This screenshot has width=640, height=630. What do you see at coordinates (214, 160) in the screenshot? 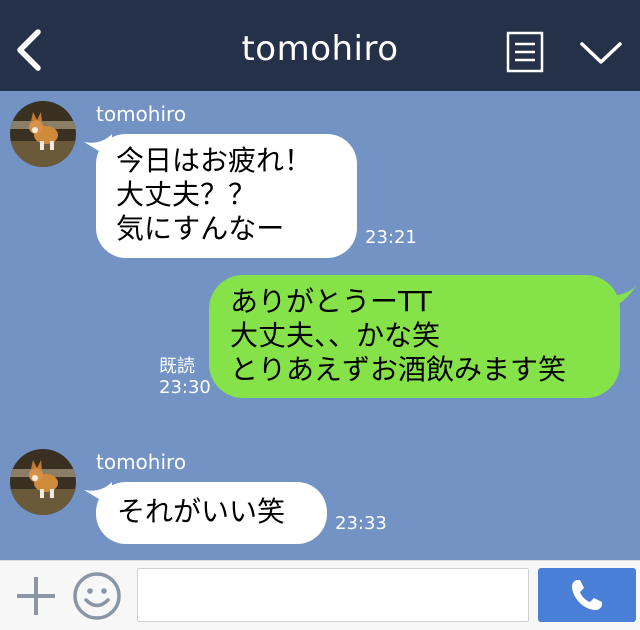
I see `message-line: 今日はお疲れ！` at bounding box center [214, 160].